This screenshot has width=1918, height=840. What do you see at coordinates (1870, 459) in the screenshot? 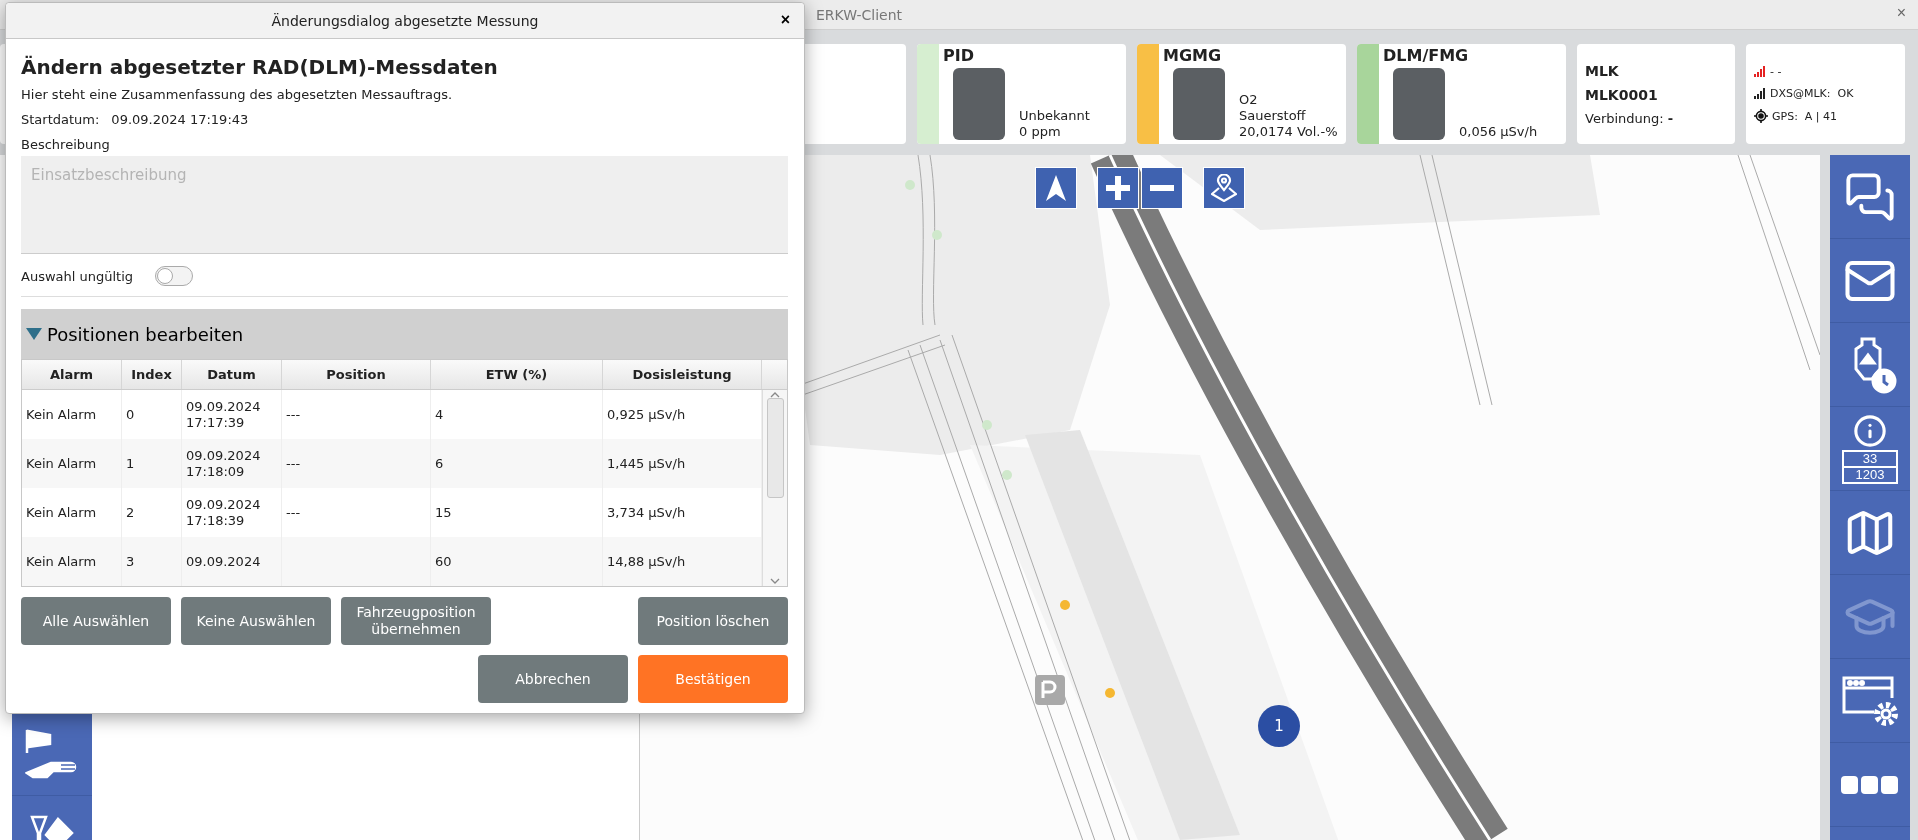
I see `hazard-number: 33` at bounding box center [1870, 459].